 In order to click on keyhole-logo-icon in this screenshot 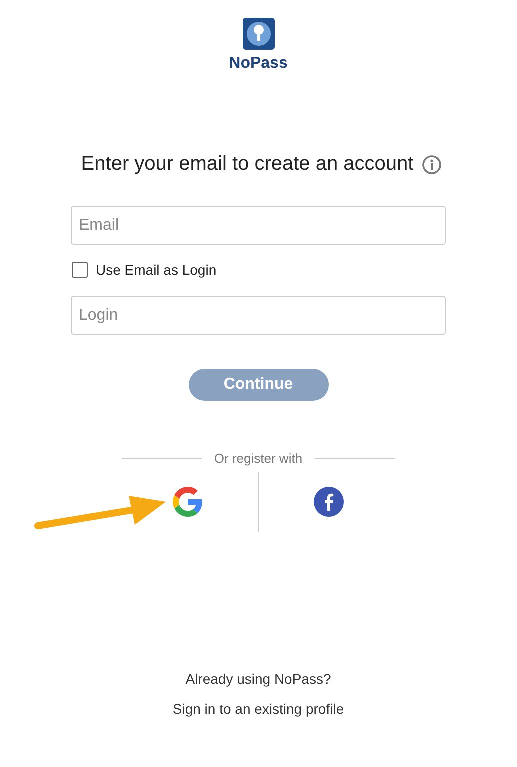, I will do `click(258, 34)`.